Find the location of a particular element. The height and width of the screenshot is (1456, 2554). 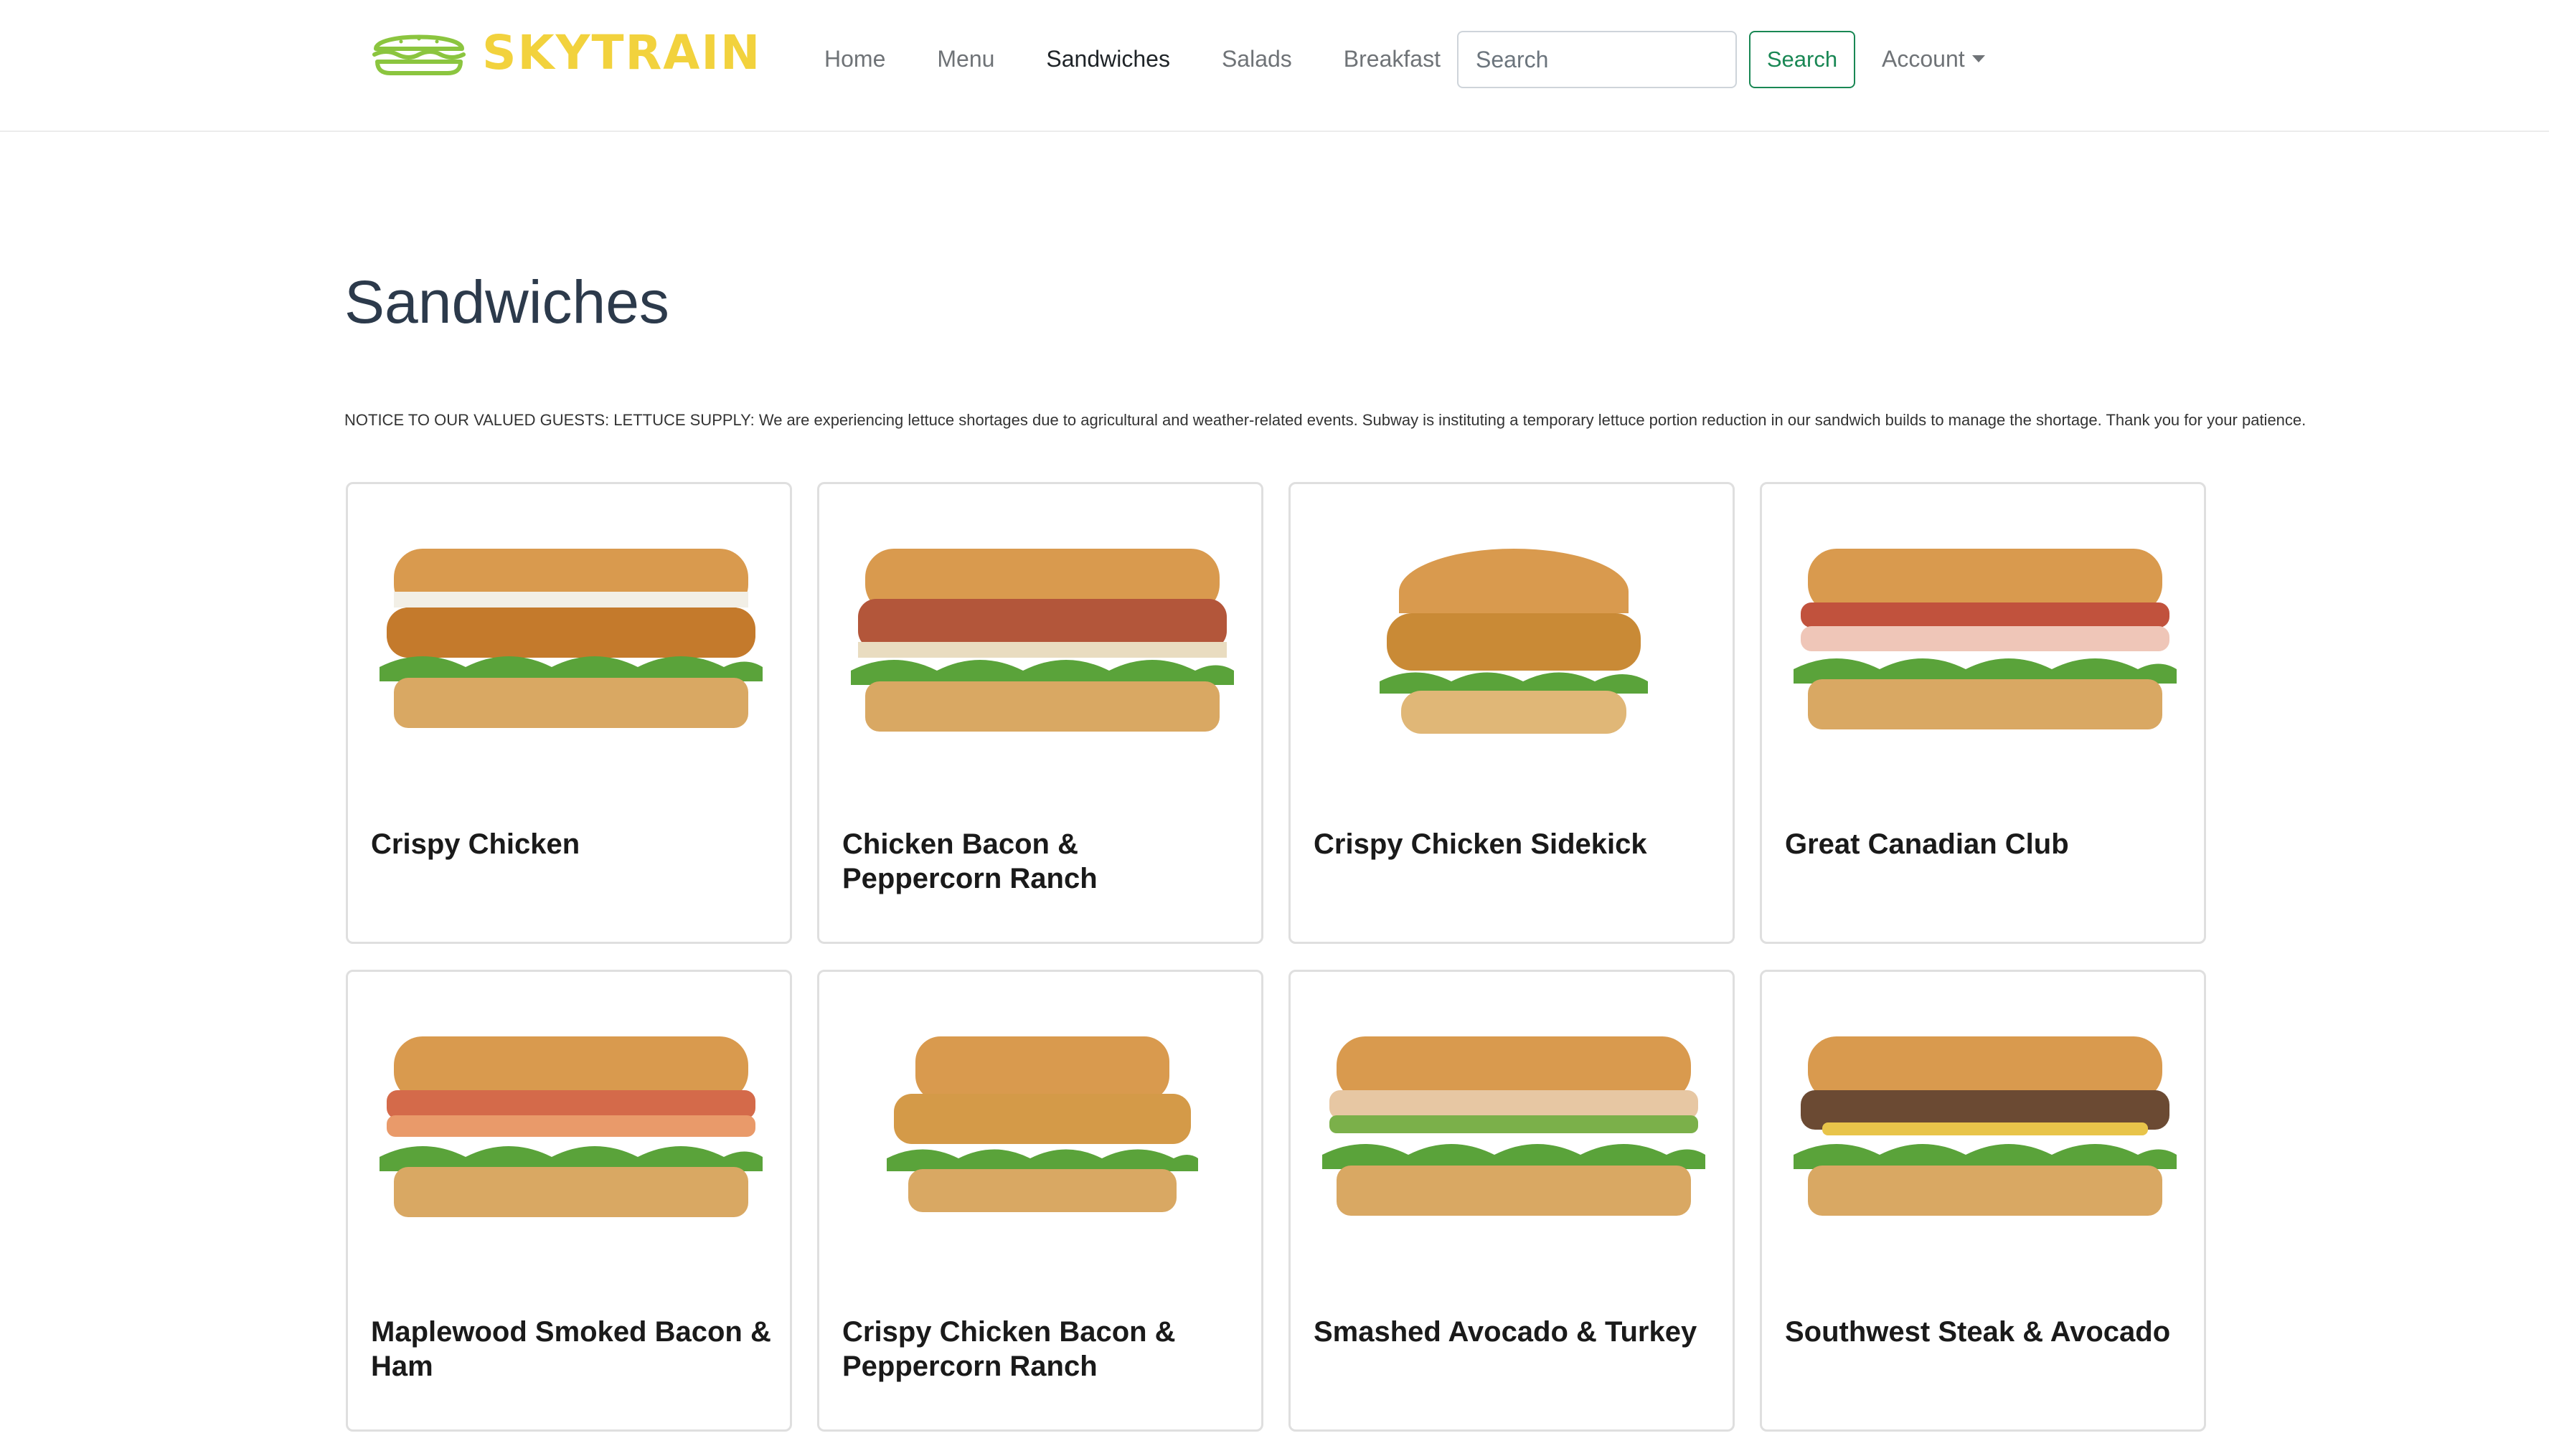

product-card: Chicken Bacon & Peppercorn Ranch is located at coordinates (1040, 713).